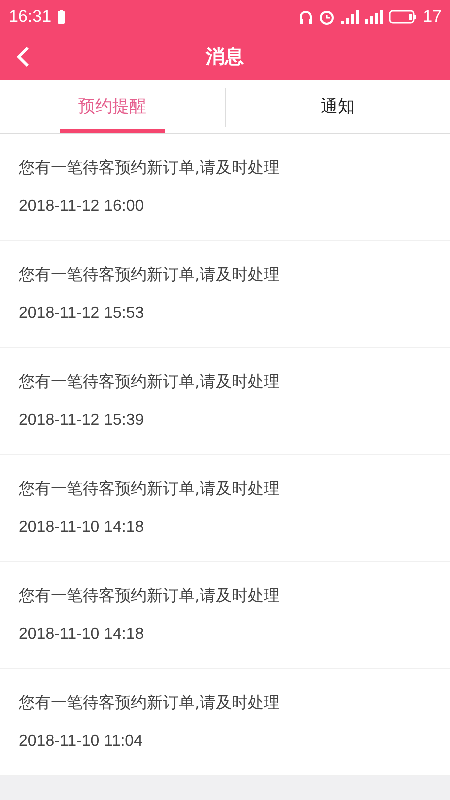 This screenshot has height=800, width=450. Describe the element at coordinates (338, 106) in the screenshot. I see `tab: 通知` at that location.